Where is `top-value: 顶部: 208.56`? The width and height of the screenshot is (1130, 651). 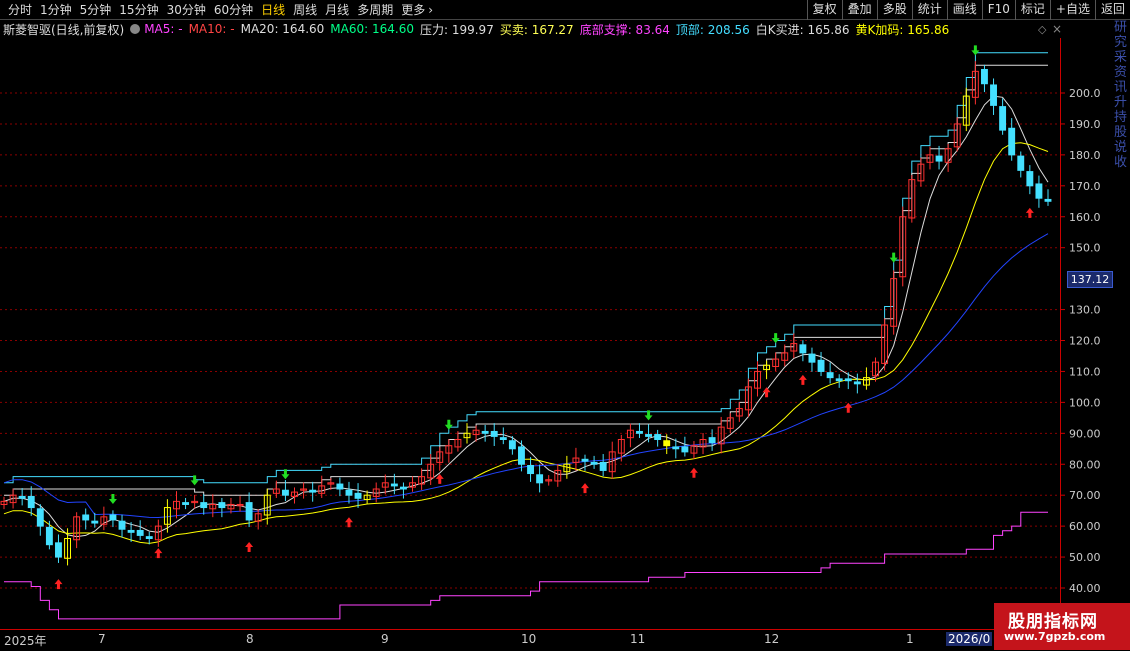
top-value: 顶部: 208.56 is located at coordinates (712, 29).